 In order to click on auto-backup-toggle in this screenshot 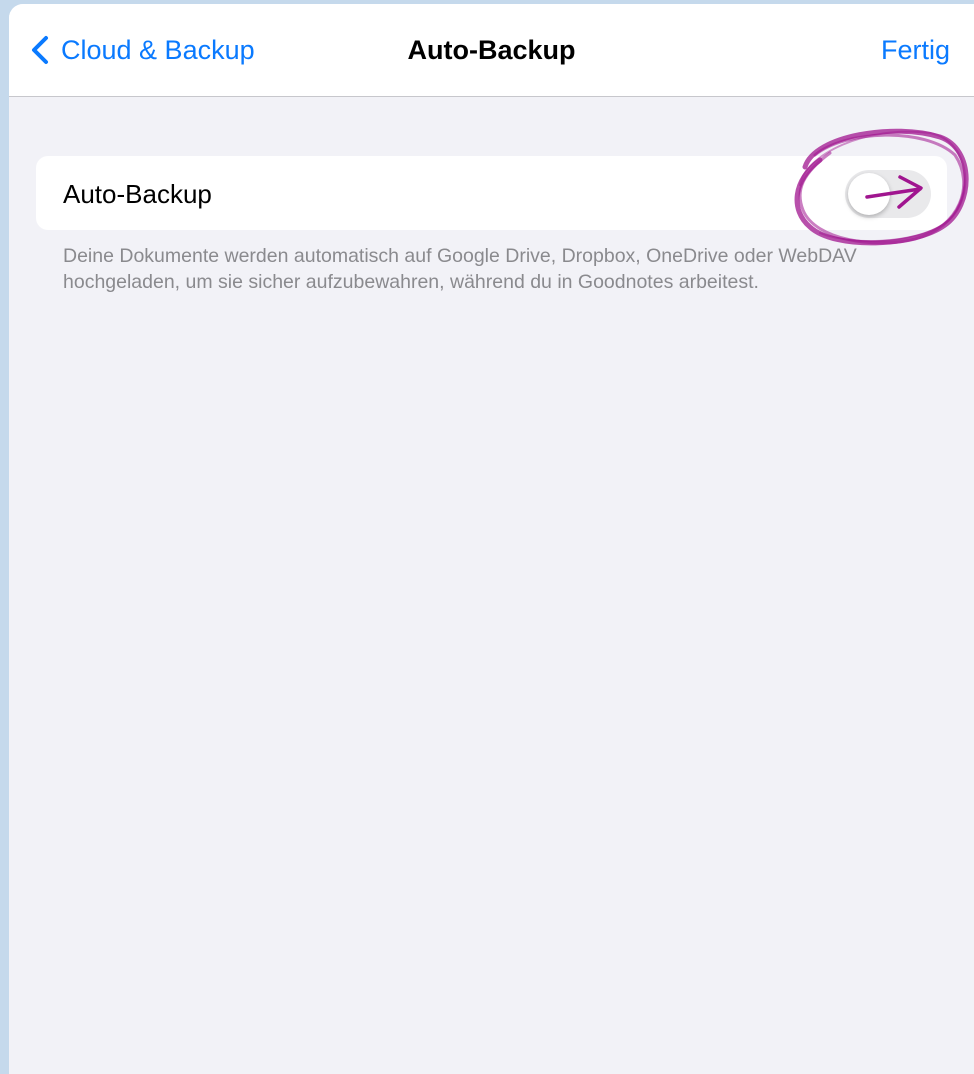, I will do `click(888, 194)`.